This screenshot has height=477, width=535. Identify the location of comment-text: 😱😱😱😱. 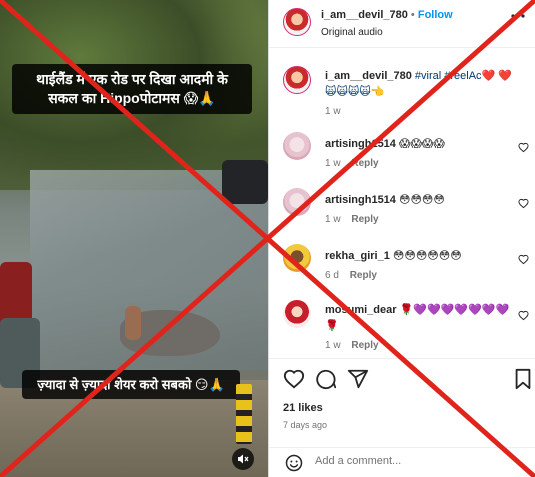
(421, 144).